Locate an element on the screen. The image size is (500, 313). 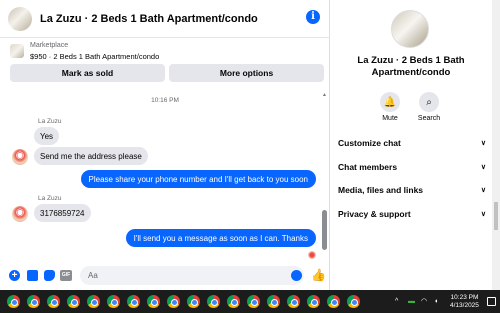
message-bubble-incoming: Yes is located at coordinates (47, 136).